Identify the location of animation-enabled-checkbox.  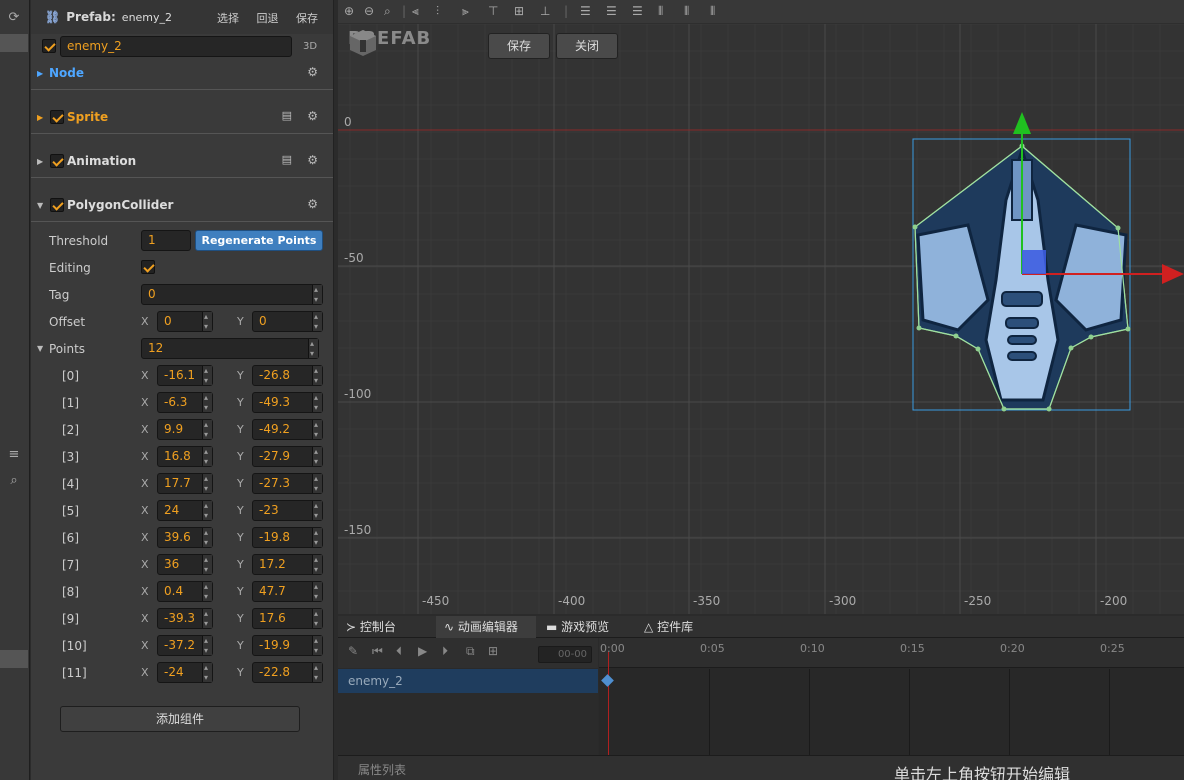
(57, 161).